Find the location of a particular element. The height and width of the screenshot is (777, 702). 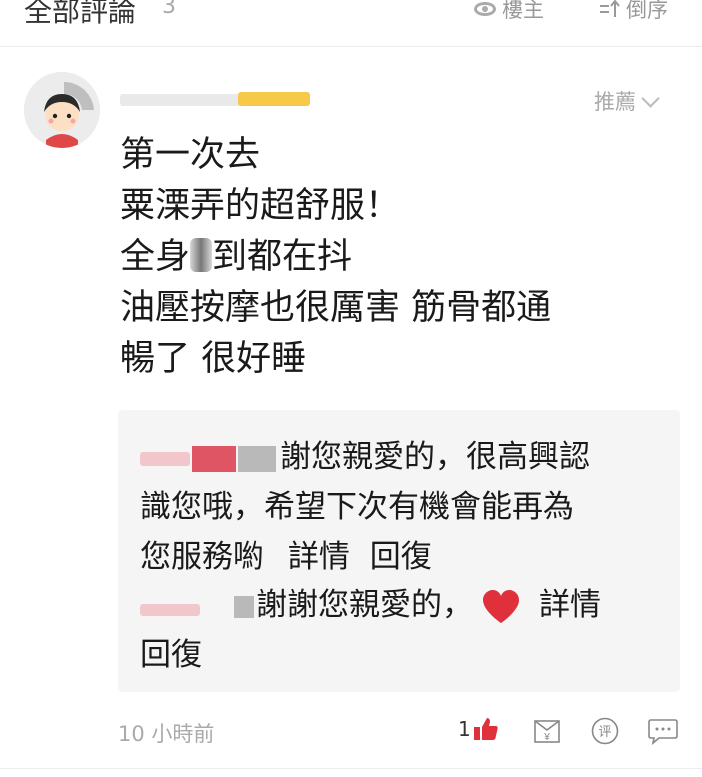

comment-line: 油壓按摩也很厲害 筋骨都通 is located at coordinates (336, 308).